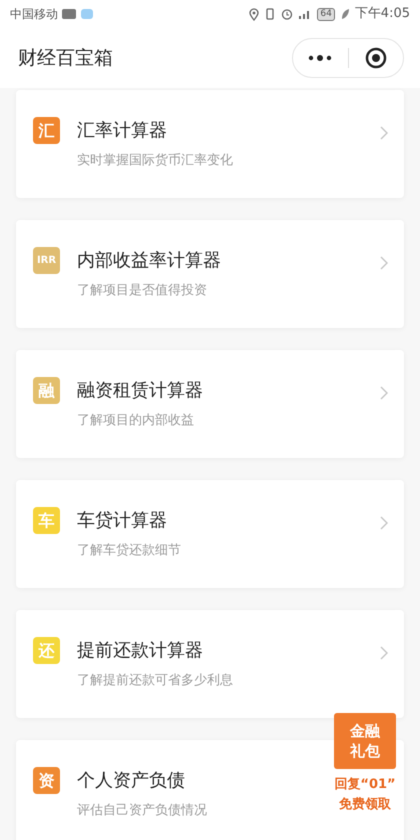 Image resolution: width=420 pixels, height=840 pixels. I want to click on tool-description: 了解项目是否值得投资, so click(142, 291).